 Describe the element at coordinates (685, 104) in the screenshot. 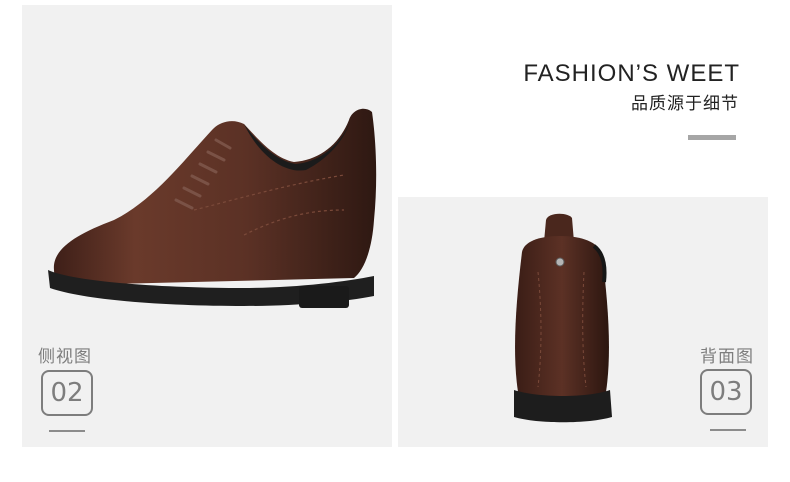

I see `brand-subtitle: 品质源于细节` at that location.